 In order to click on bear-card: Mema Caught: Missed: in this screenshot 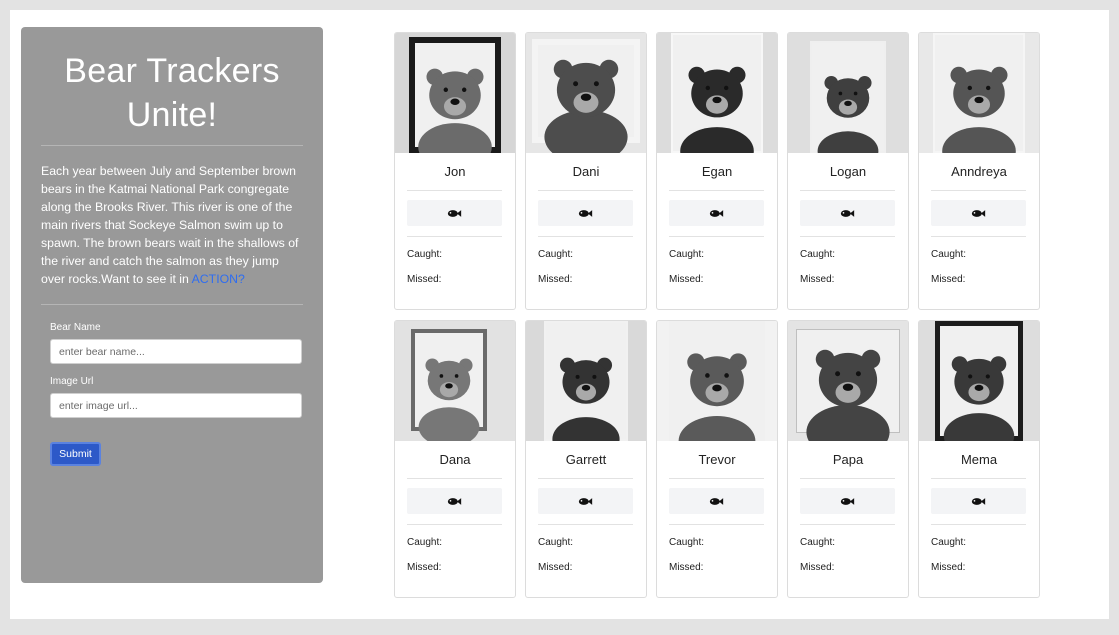, I will do `click(979, 459)`.